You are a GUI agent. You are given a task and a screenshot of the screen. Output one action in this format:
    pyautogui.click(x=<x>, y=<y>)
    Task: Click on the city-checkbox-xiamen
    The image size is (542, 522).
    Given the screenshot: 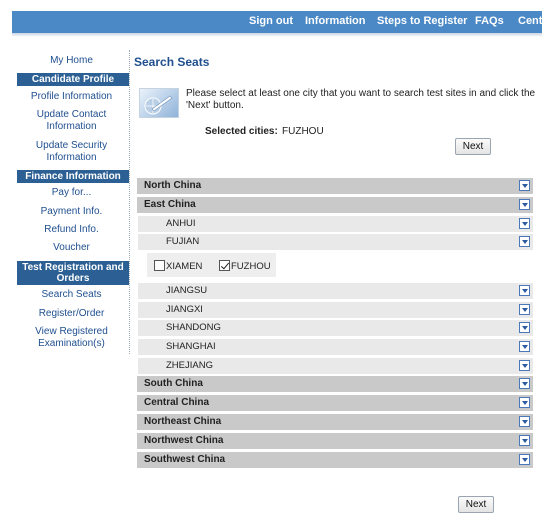 What is the action you would take?
    pyautogui.click(x=159, y=265)
    